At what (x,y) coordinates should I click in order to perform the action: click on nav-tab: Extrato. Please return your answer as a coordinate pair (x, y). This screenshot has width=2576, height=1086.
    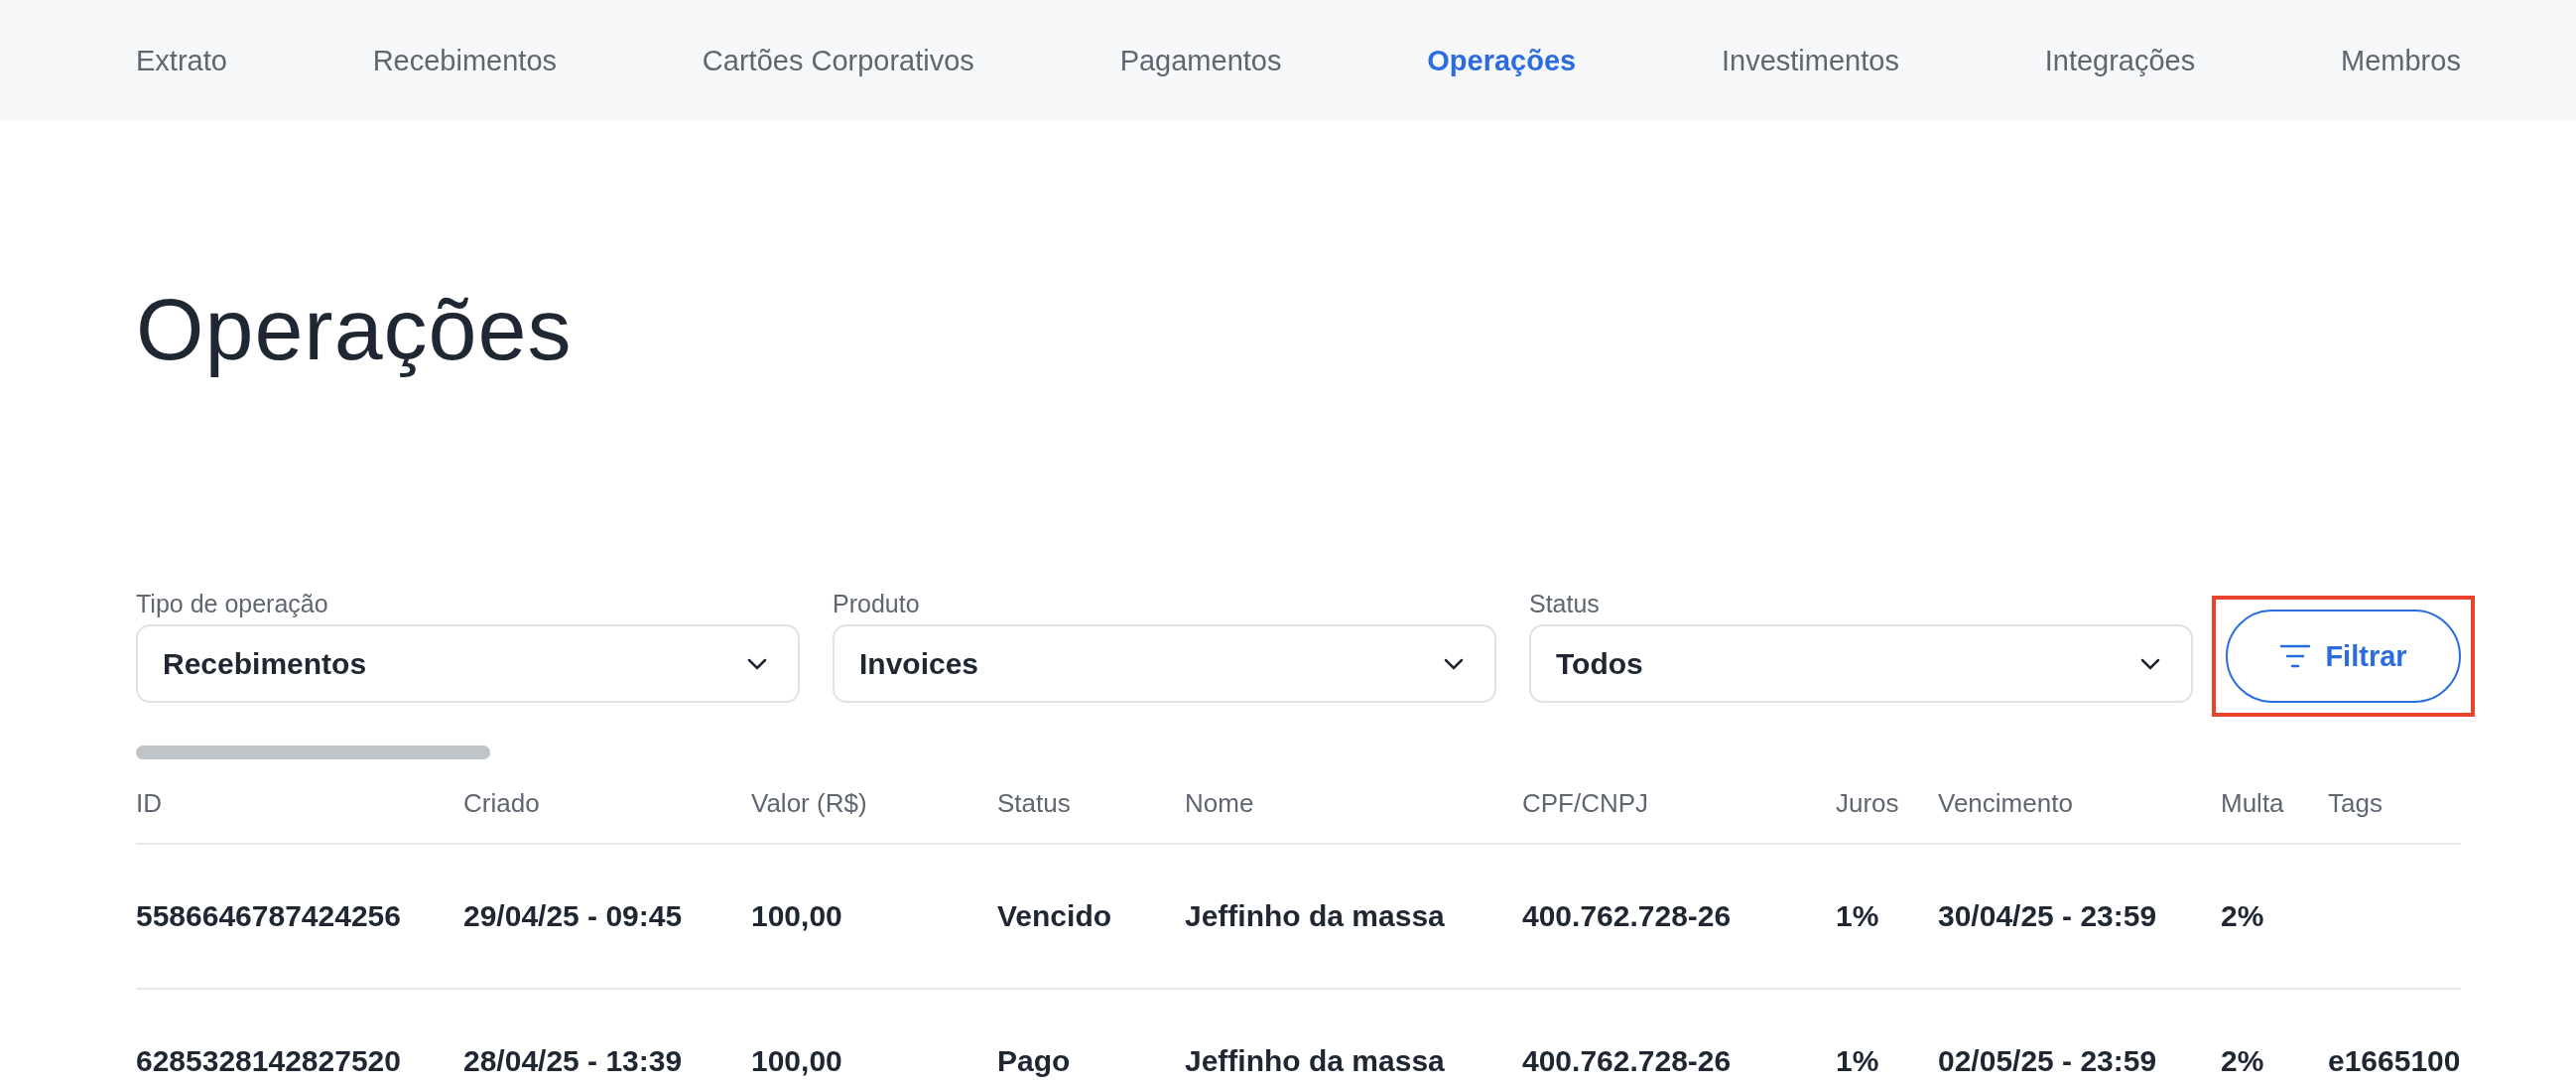
    Looking at the image, I should click on (182, 60).